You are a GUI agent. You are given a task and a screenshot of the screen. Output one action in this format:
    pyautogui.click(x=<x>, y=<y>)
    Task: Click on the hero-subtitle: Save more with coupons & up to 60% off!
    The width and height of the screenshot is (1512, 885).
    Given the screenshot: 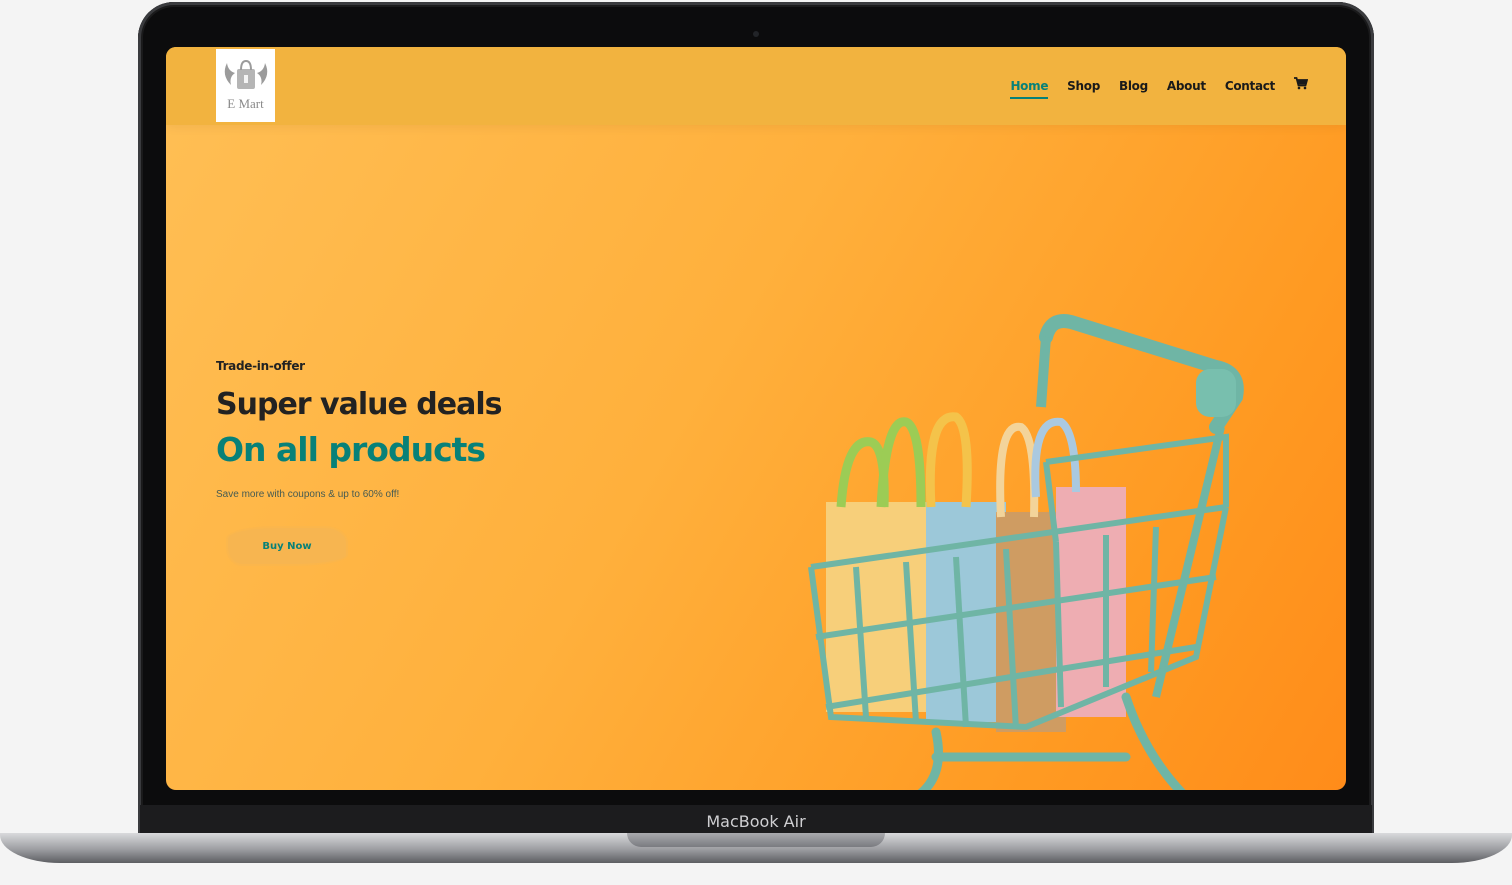 What is the action you would take?
    pyautogui.click(x=308, y=494)
    